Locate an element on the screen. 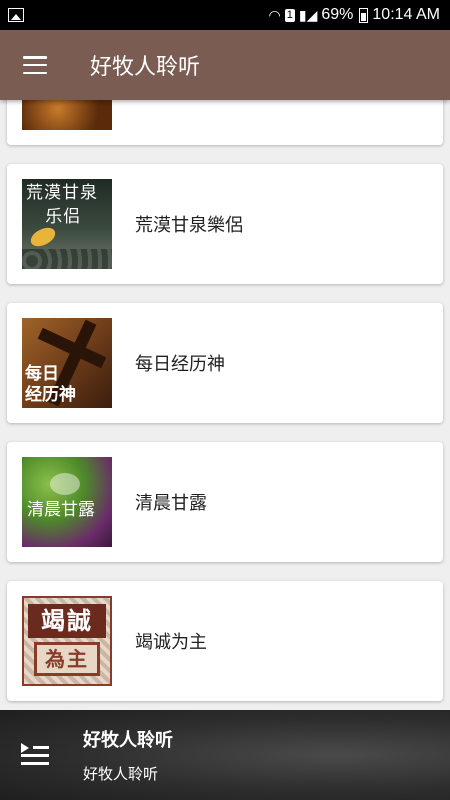 This screenshot has height=800, width=450. signal-icon: ▮◢ is located at coordinates (308, 14).